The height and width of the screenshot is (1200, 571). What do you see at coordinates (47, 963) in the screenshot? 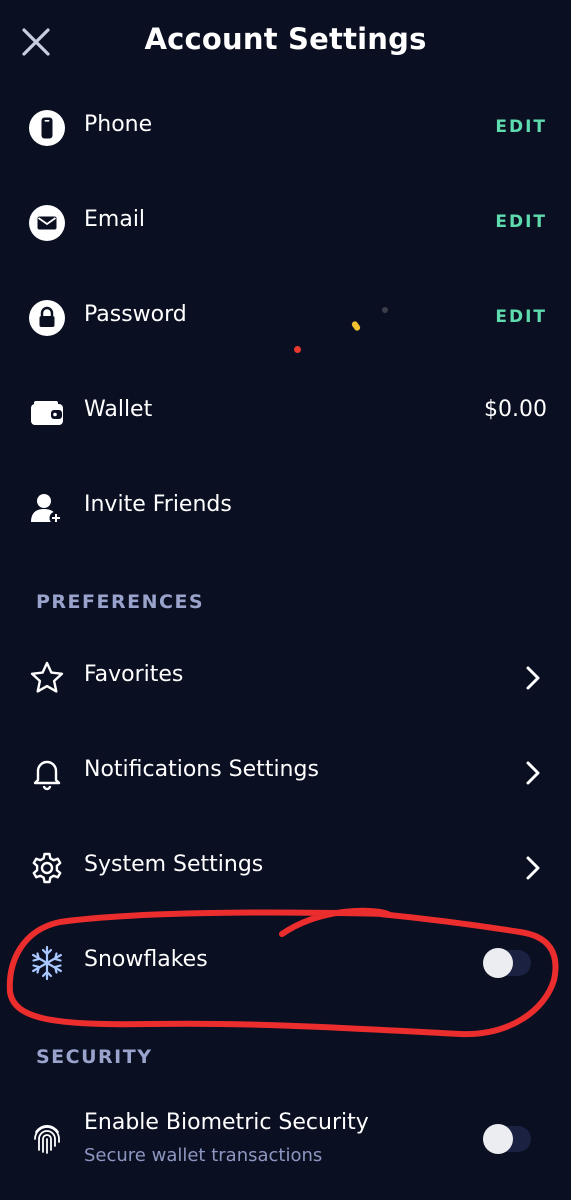
I see `snowflake-icon` at bounding box center [47, 963].